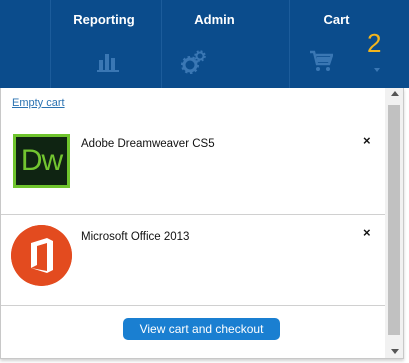 The image size is (409, 363). Describe the element at coordinates (148, 144) in the screenshot. I see `cart-item-name: Adobe Dreamweaver CS5` at that location.